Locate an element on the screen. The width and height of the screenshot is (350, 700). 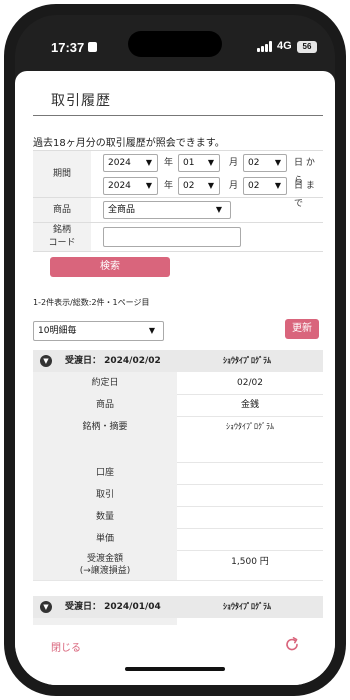
row-value: ｼｮｳﾀｲﾌﾟﾛｸﾞﾗﾑ is located at coordinates (250, 426).